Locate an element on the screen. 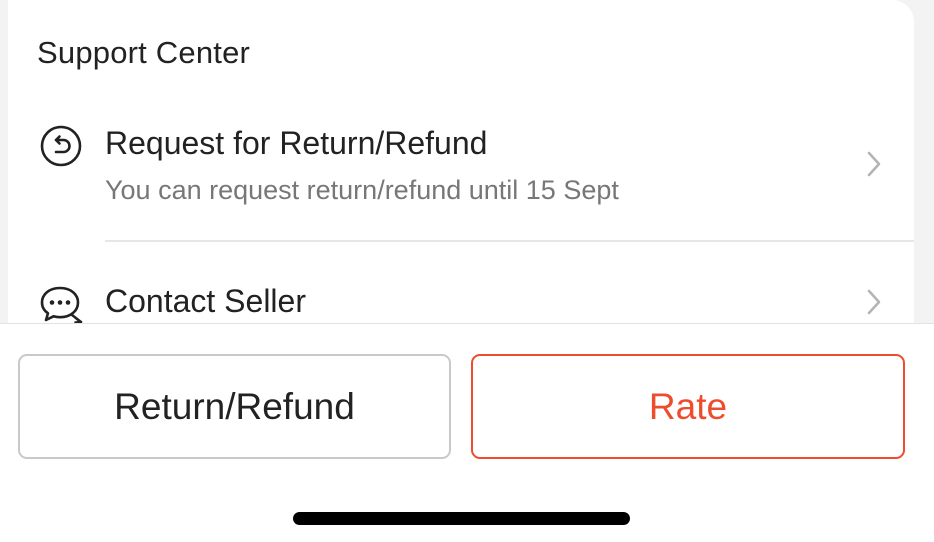  rate-button: Rate is located at coordinates (688, 406).